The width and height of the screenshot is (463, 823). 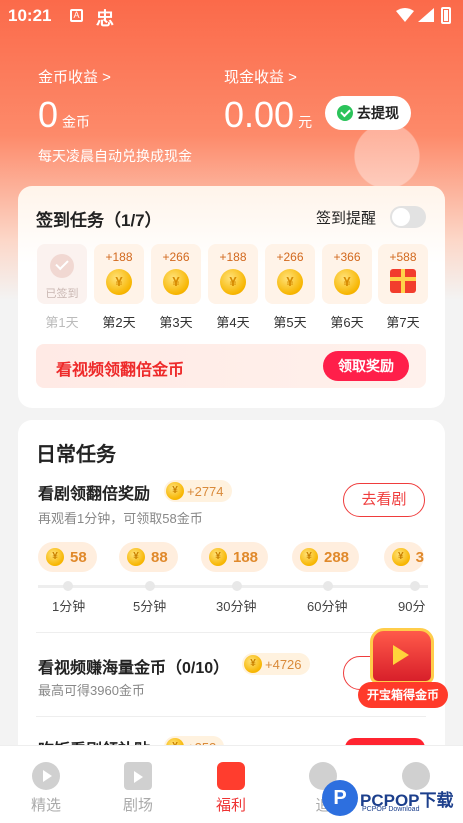 I want to click on tab-label: 剧场, so click(x=137, y=805).